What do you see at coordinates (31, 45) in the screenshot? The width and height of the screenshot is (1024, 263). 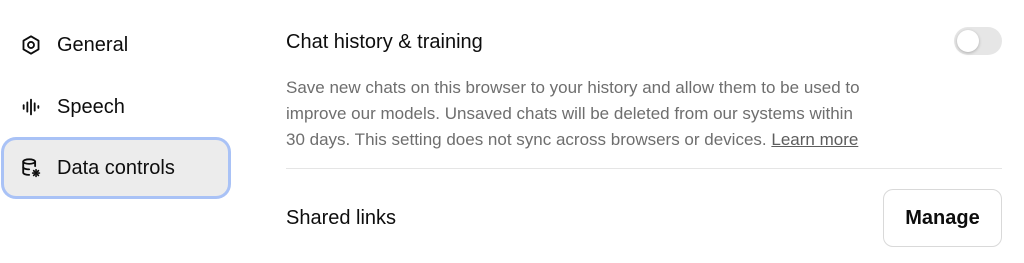 I see `gear-icon` at bounding box center [31, 45].